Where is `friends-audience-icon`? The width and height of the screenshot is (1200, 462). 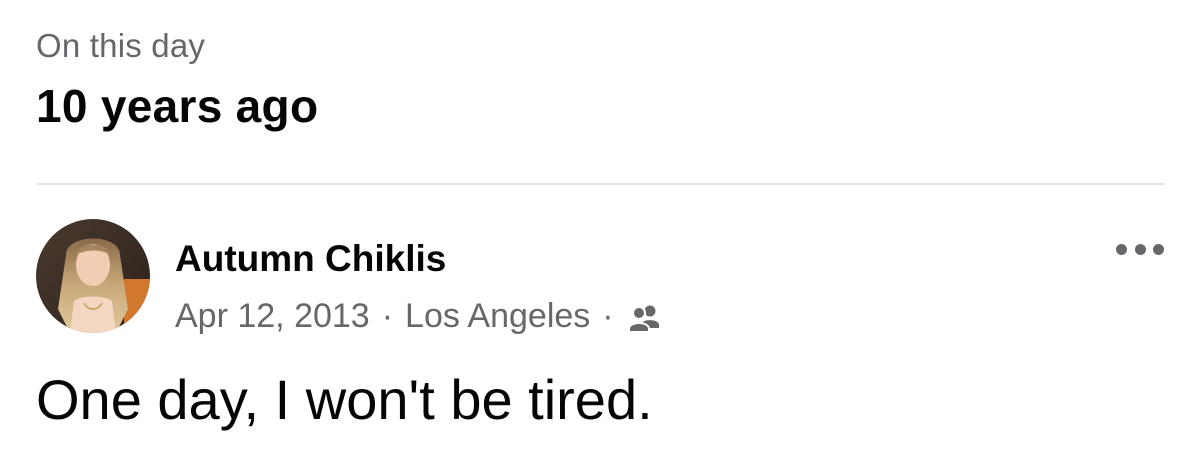
friends-audience-icon is located at coordinates (644, 317).